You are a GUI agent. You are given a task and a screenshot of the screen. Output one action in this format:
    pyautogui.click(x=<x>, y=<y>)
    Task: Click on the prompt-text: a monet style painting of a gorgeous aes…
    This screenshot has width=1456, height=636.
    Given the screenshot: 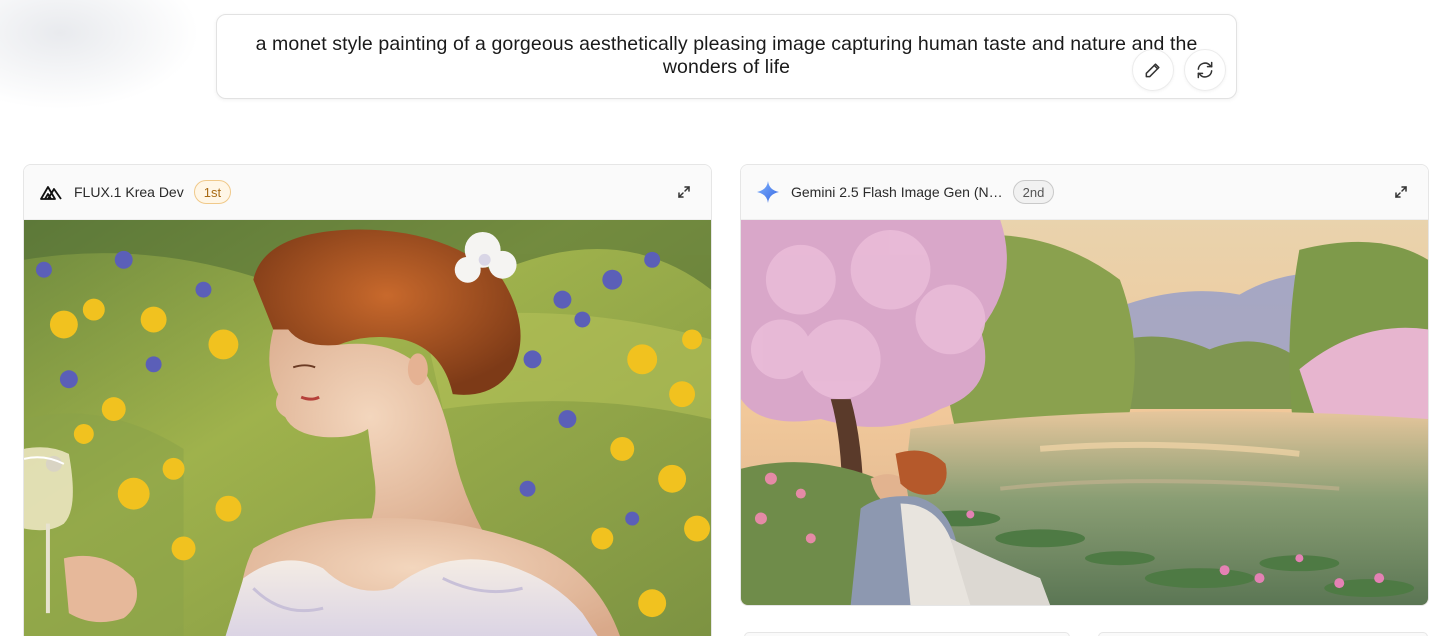 What is the action you would take?
    pyautogui.click(x=726, y=55)
    